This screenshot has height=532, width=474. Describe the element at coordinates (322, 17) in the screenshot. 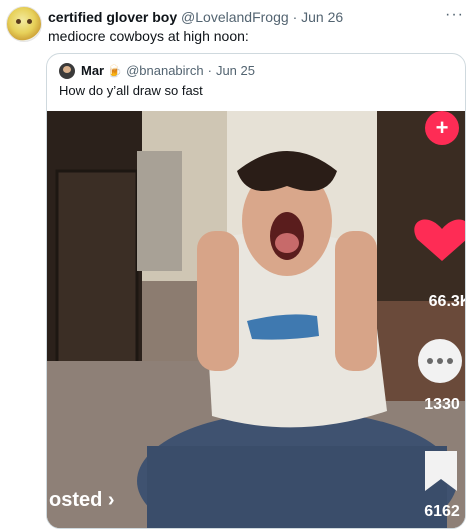

I see `tweet-date: Jun 26` at that location.